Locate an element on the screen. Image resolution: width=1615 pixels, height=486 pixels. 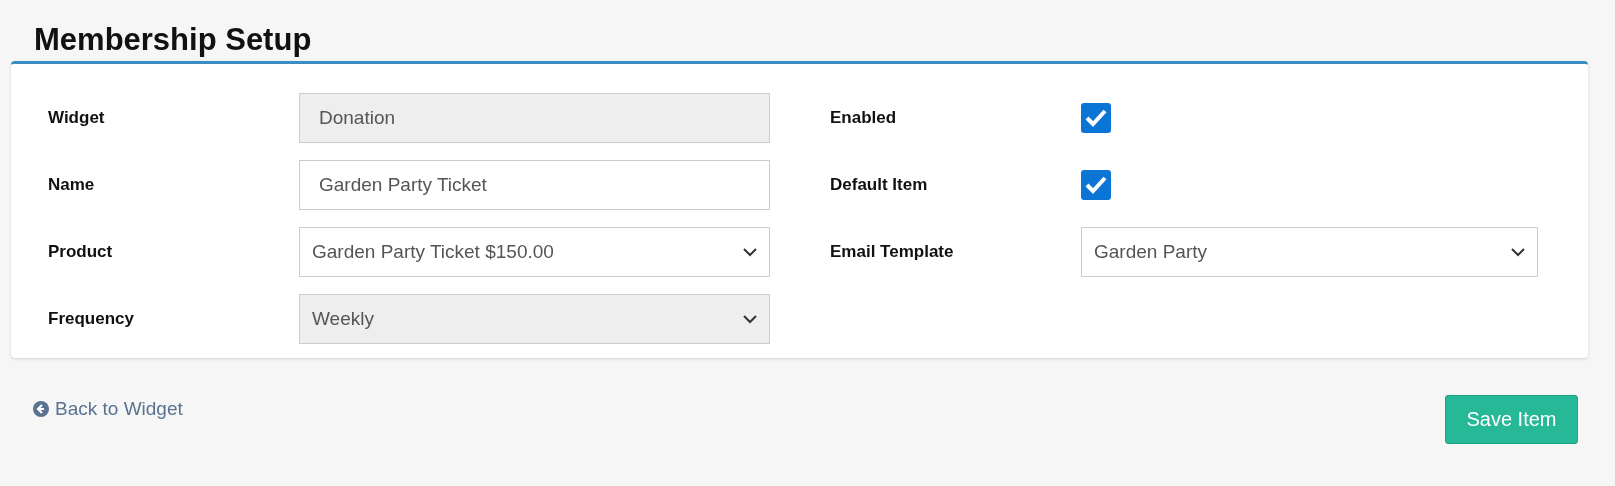
back-link: Back to Widget is located at coordinates (108, 409).